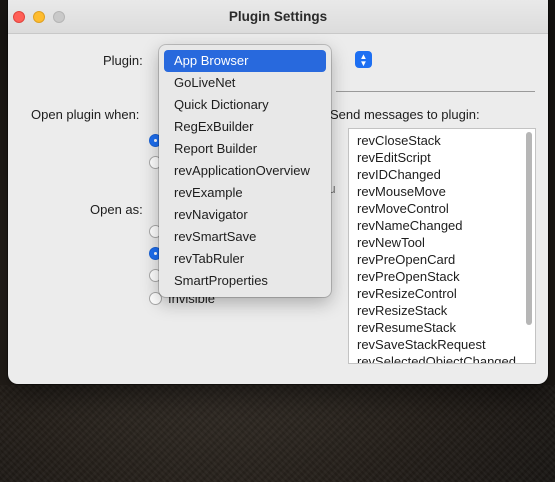 The width and height of the screenshot is (555, 482). What do you see at coordinates (442, 310) in the screenshot?
I see `message-list-item: revResizeStack` at bounding box center [442, 310].